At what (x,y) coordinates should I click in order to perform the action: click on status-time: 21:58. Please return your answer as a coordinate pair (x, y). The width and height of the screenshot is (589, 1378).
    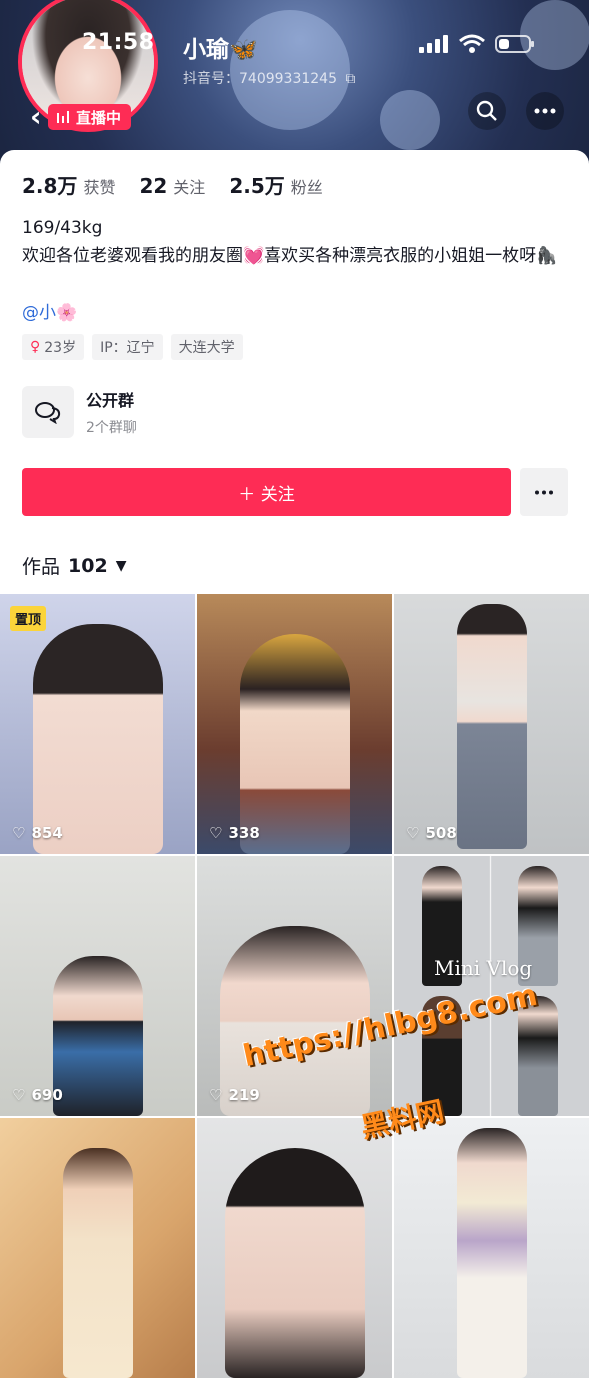
    Looking at the image, I should click on (118, 42).